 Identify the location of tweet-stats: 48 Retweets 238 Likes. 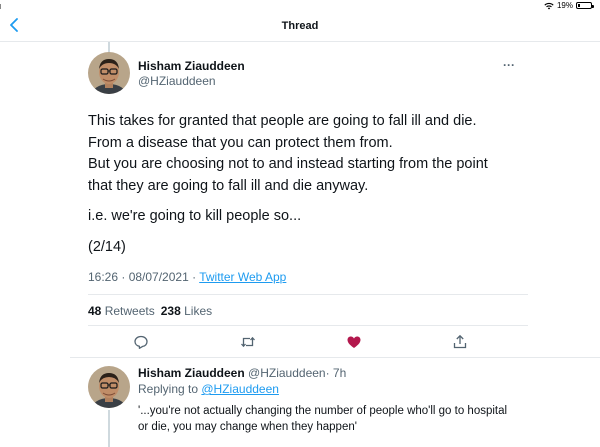
(150, 311).